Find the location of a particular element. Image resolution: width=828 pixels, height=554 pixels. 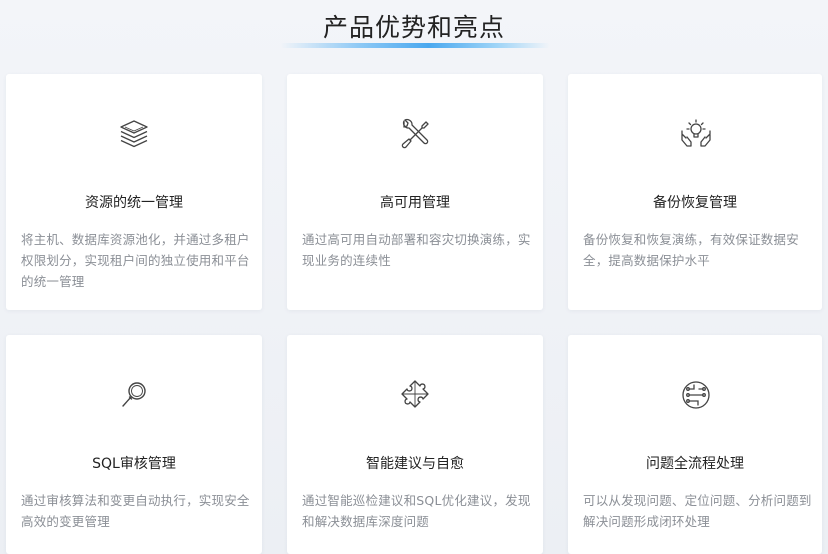

puzzle-icon is located at coordinates (415, 395).